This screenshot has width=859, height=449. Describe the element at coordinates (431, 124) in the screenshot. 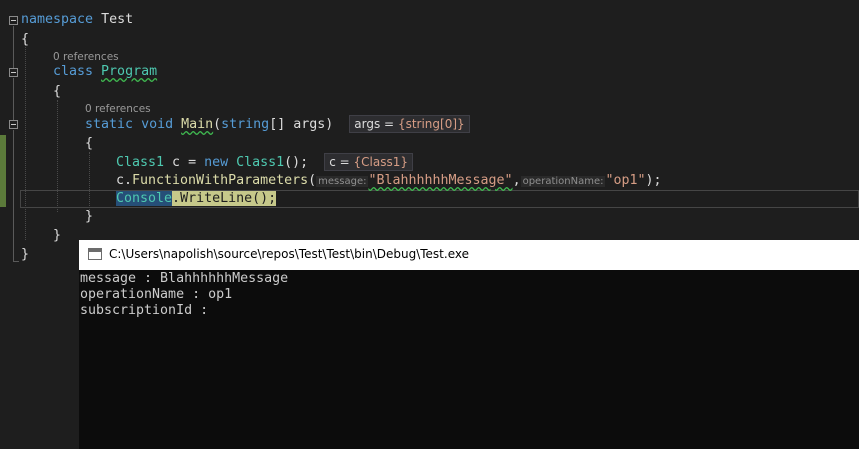

I see `datatip-value: {string[0]}` at that location.